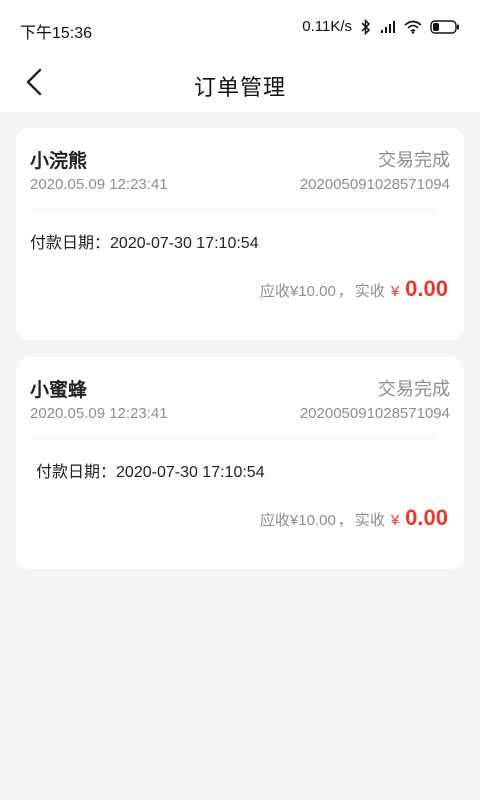  I want to click on nav-bar: 订单管理, so click(240, 84).